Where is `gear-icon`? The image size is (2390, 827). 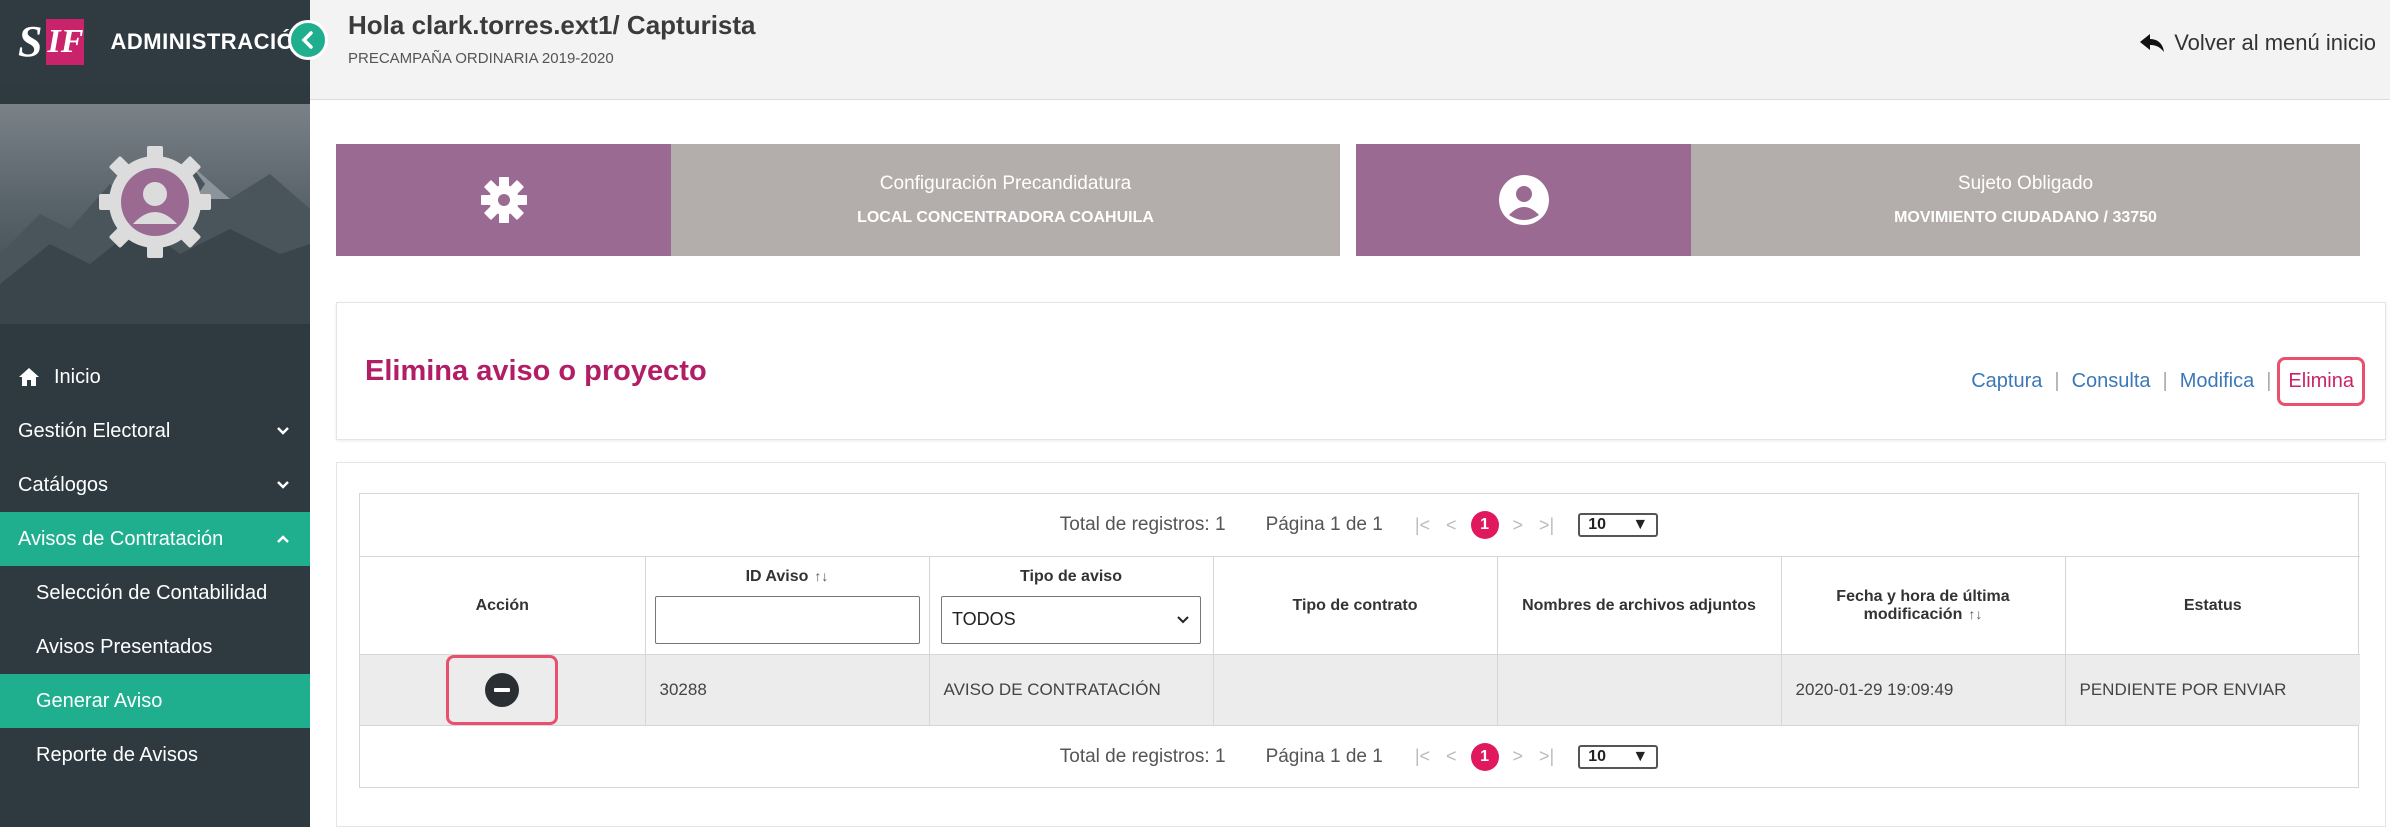 gear-icon is located at coordinates (503, 200).